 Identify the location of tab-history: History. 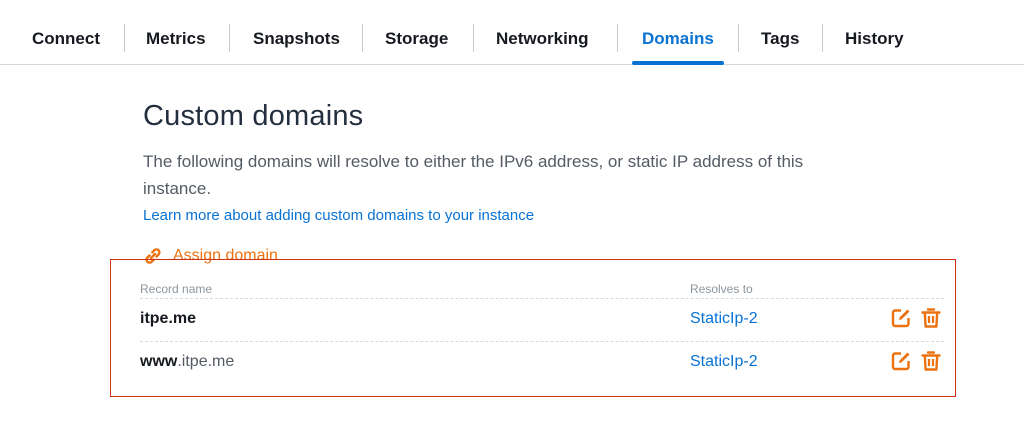
(874, 32).